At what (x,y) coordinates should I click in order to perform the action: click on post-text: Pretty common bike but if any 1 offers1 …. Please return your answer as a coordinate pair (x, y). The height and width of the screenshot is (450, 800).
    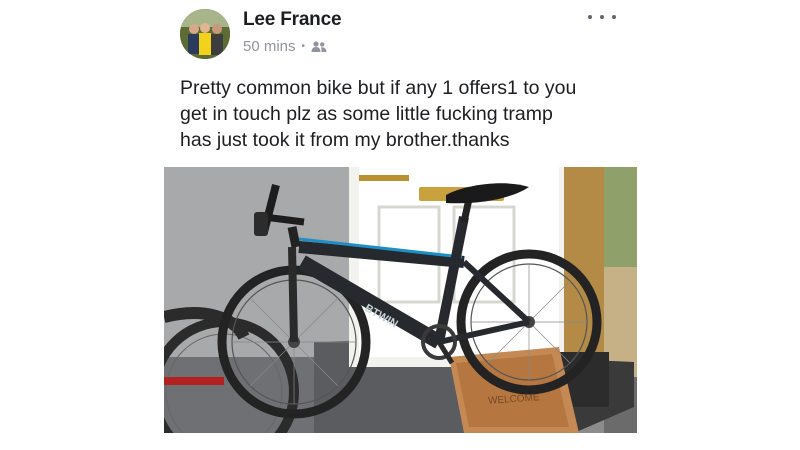
    Looking at the image, I should click on (405, 114).